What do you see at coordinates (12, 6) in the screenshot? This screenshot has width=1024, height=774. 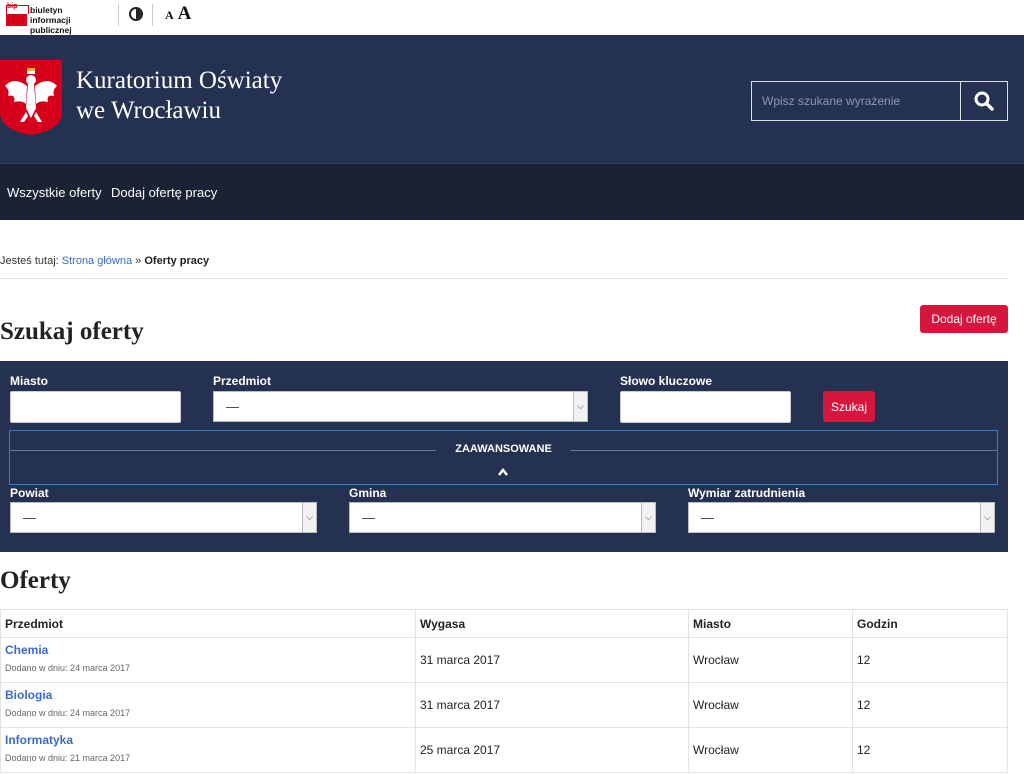 I see `bip-flag-text: bip` at bounding box center [12, 6].